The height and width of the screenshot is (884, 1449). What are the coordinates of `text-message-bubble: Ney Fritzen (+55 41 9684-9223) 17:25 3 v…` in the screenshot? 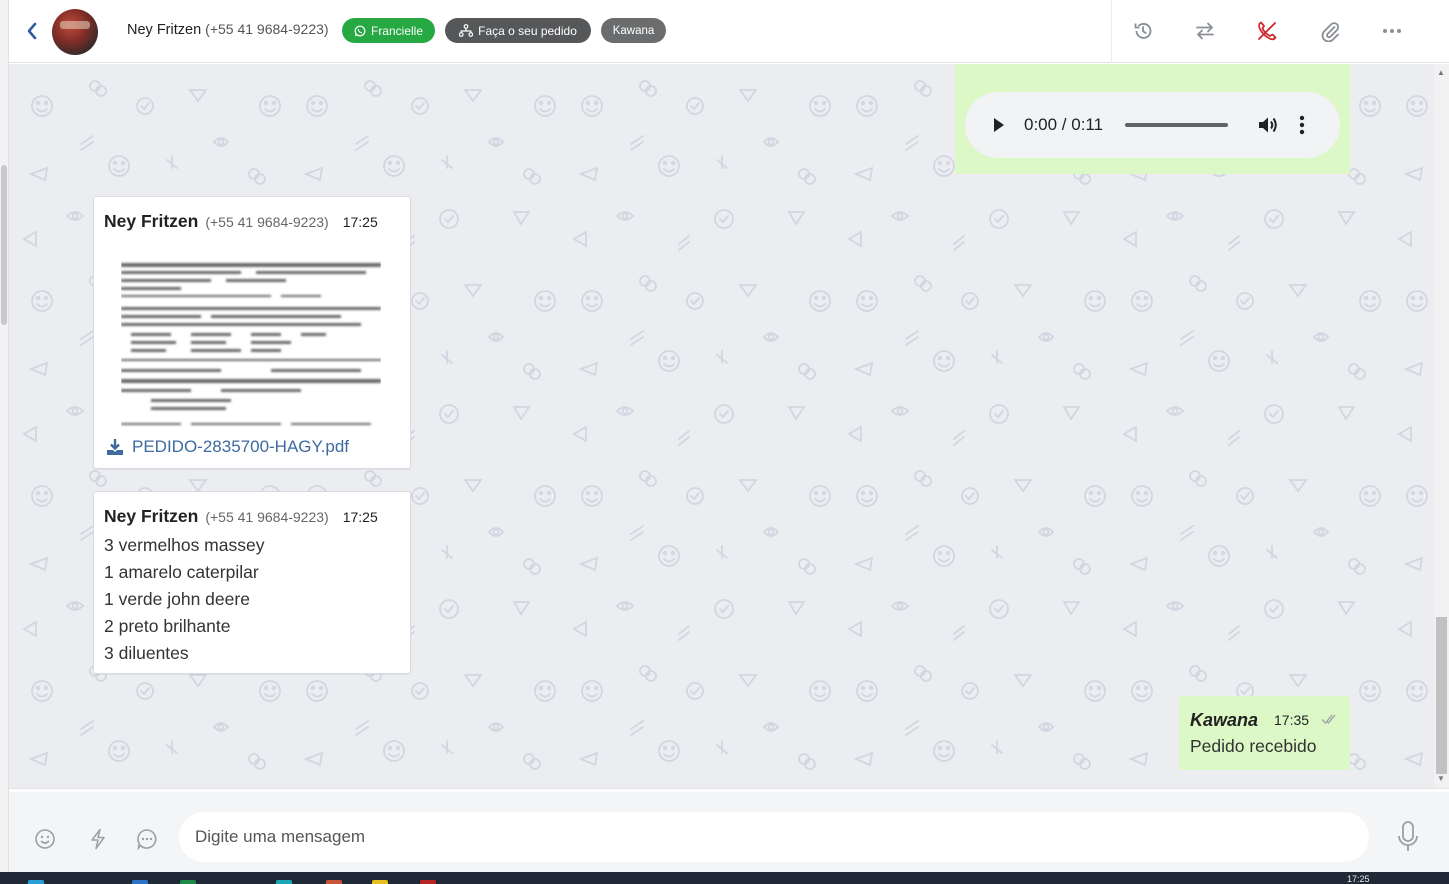 It's located at (252, 582).